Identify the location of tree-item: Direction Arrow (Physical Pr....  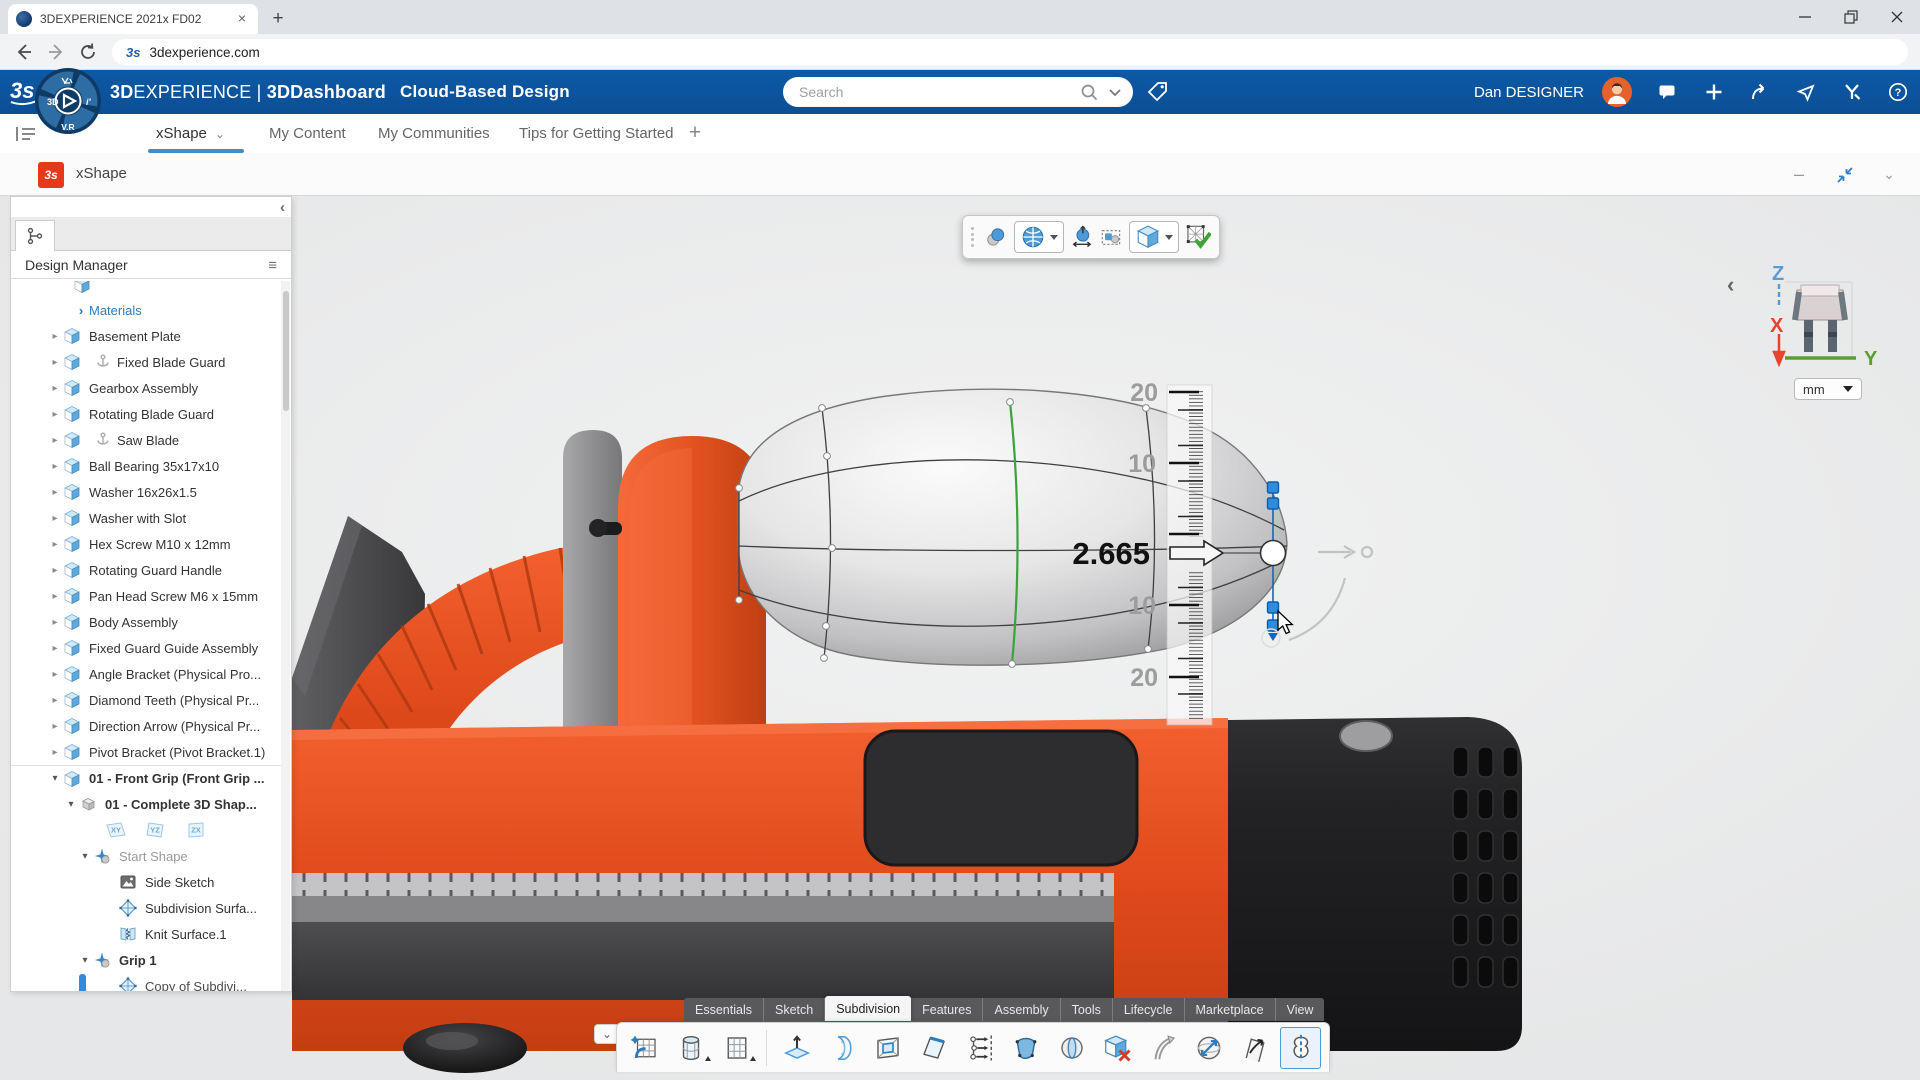
(146, 726).